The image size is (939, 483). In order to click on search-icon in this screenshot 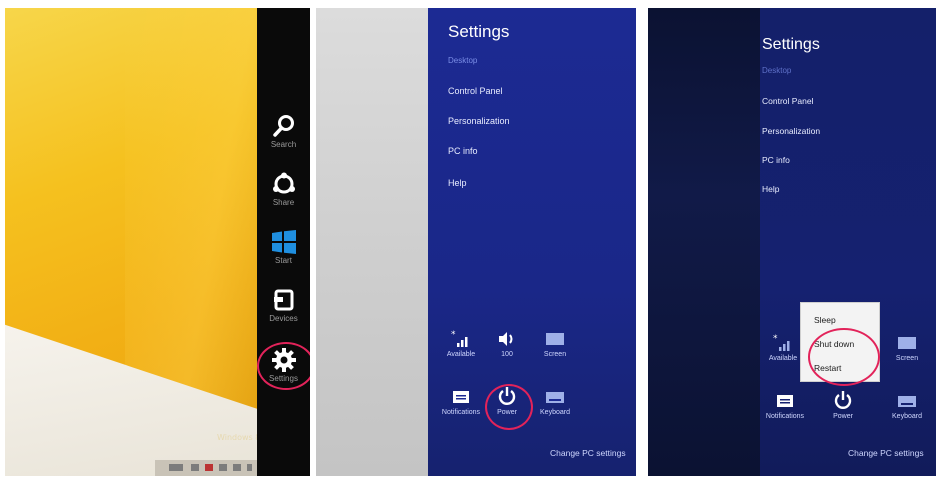, I will do `click(283, 126)`.